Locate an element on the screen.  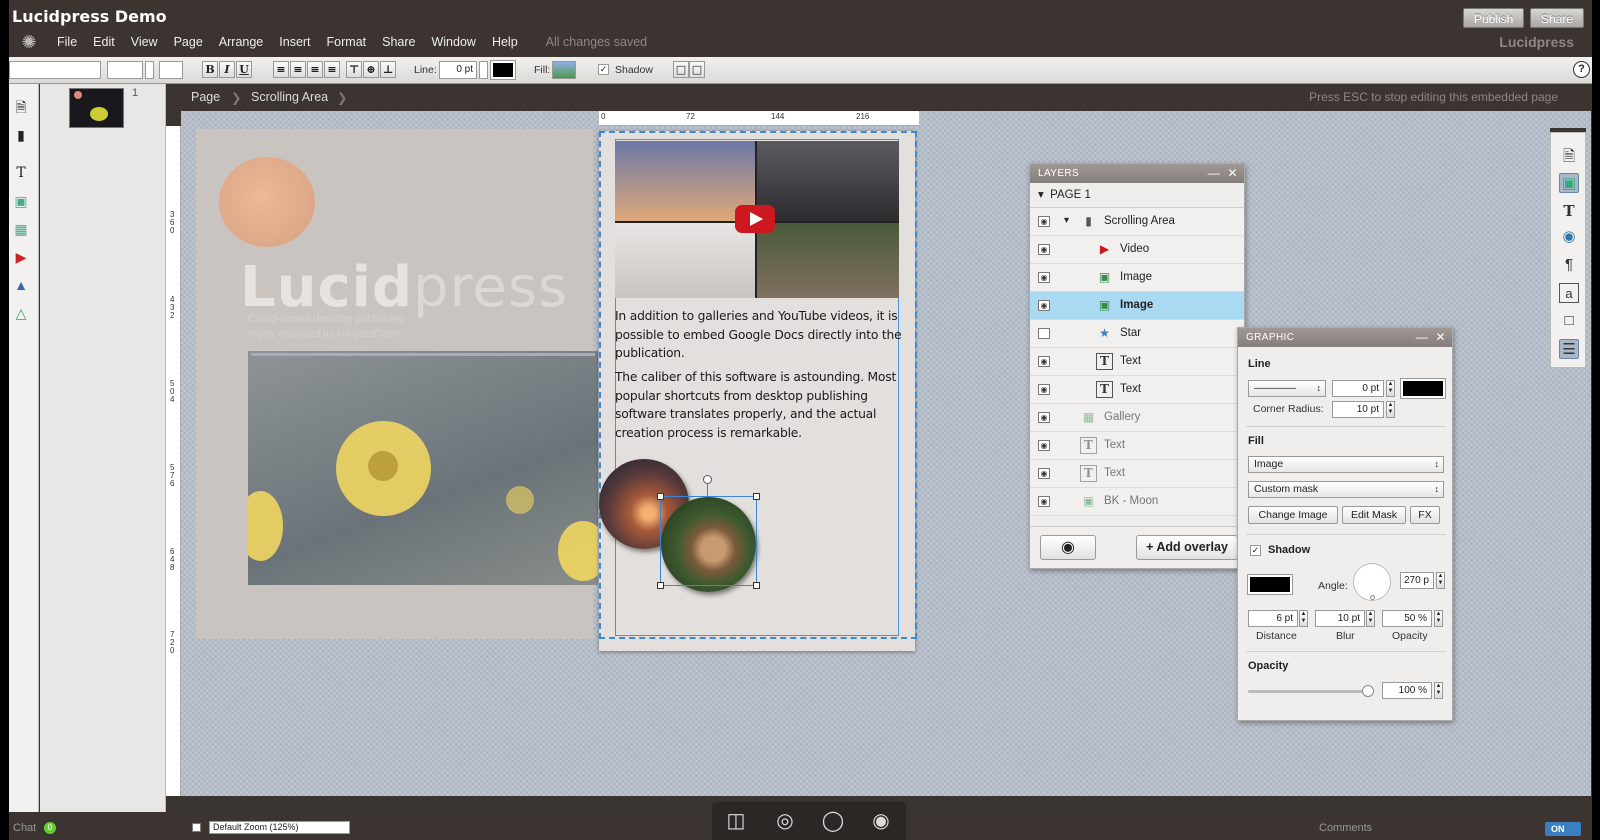
youtube-play-icon is located at coordinates (755, 219).